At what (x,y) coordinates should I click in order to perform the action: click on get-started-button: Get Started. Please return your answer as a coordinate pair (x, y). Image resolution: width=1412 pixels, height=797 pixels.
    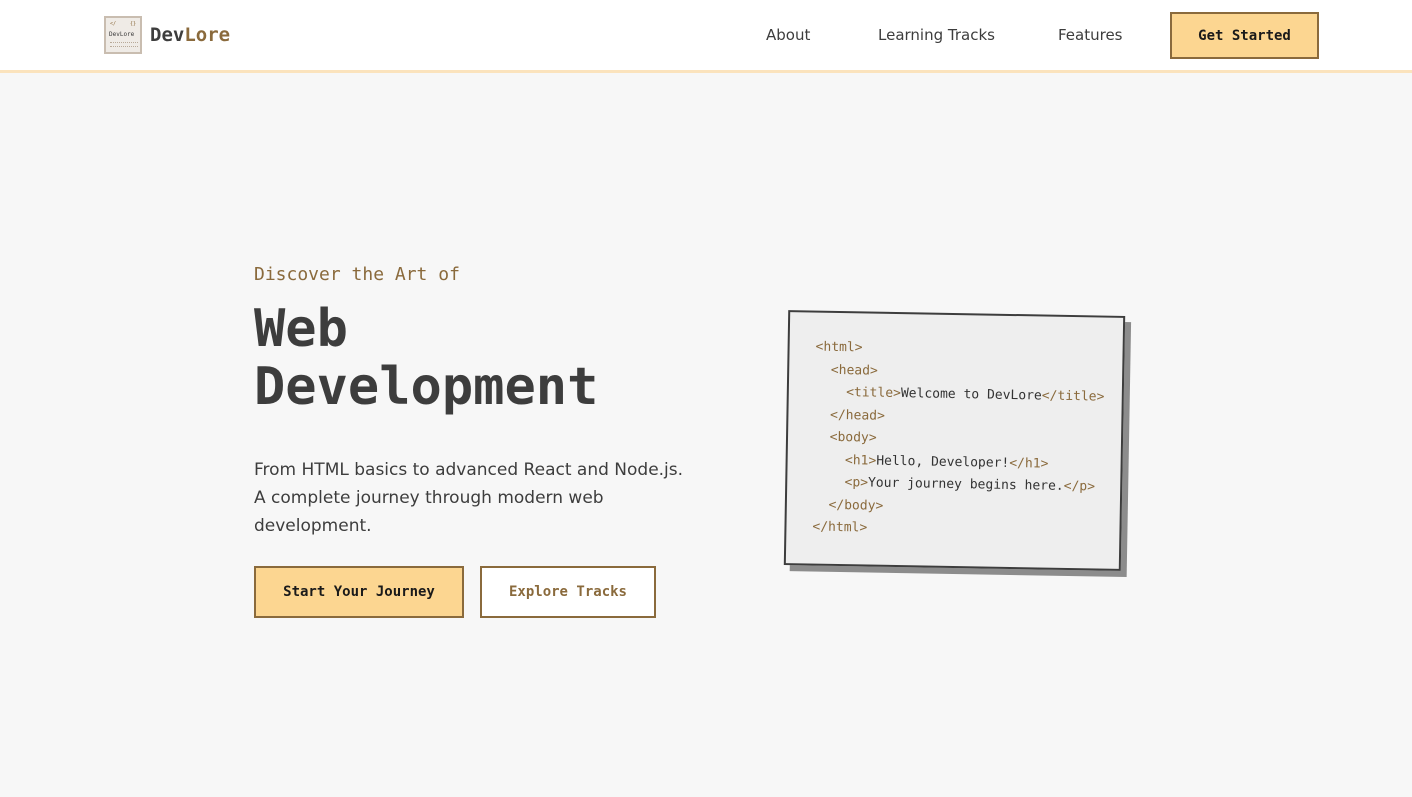
    Looking at the image, I should click on (1244, 35).